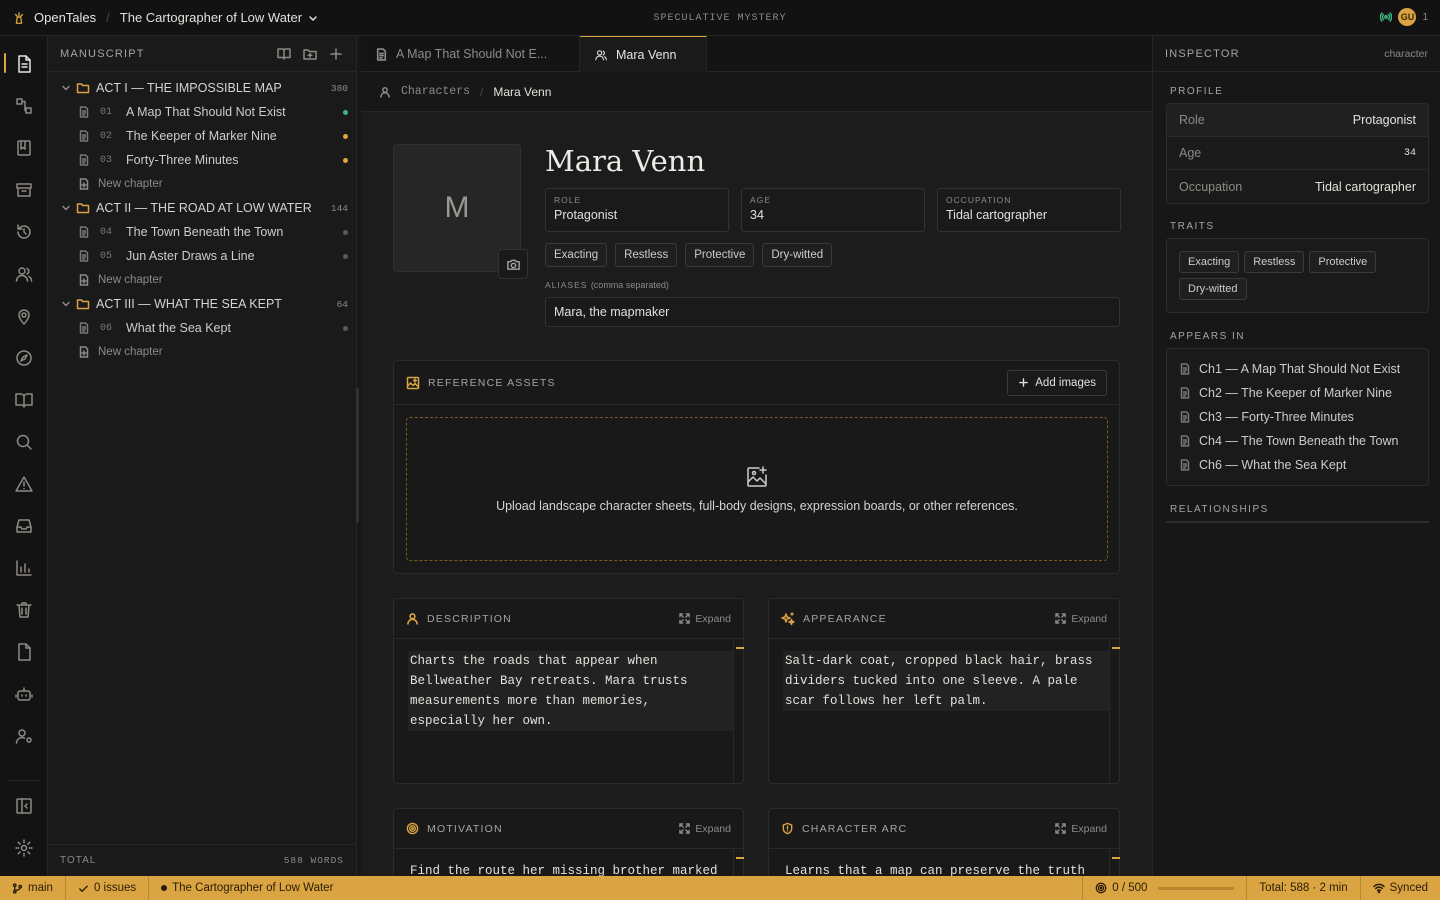 This screenshot has width=1440, height=900. Describe the element at coordinates (1297, 120) in the screenshot. I see `profile-row: Role Protagonist` at that location.